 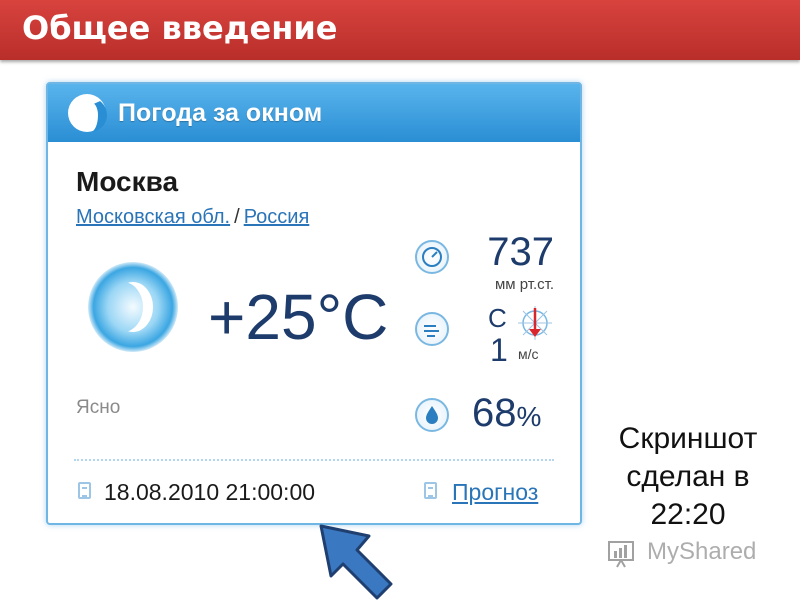 I want to click on city-name: Москва, so click(x=127, y=181).